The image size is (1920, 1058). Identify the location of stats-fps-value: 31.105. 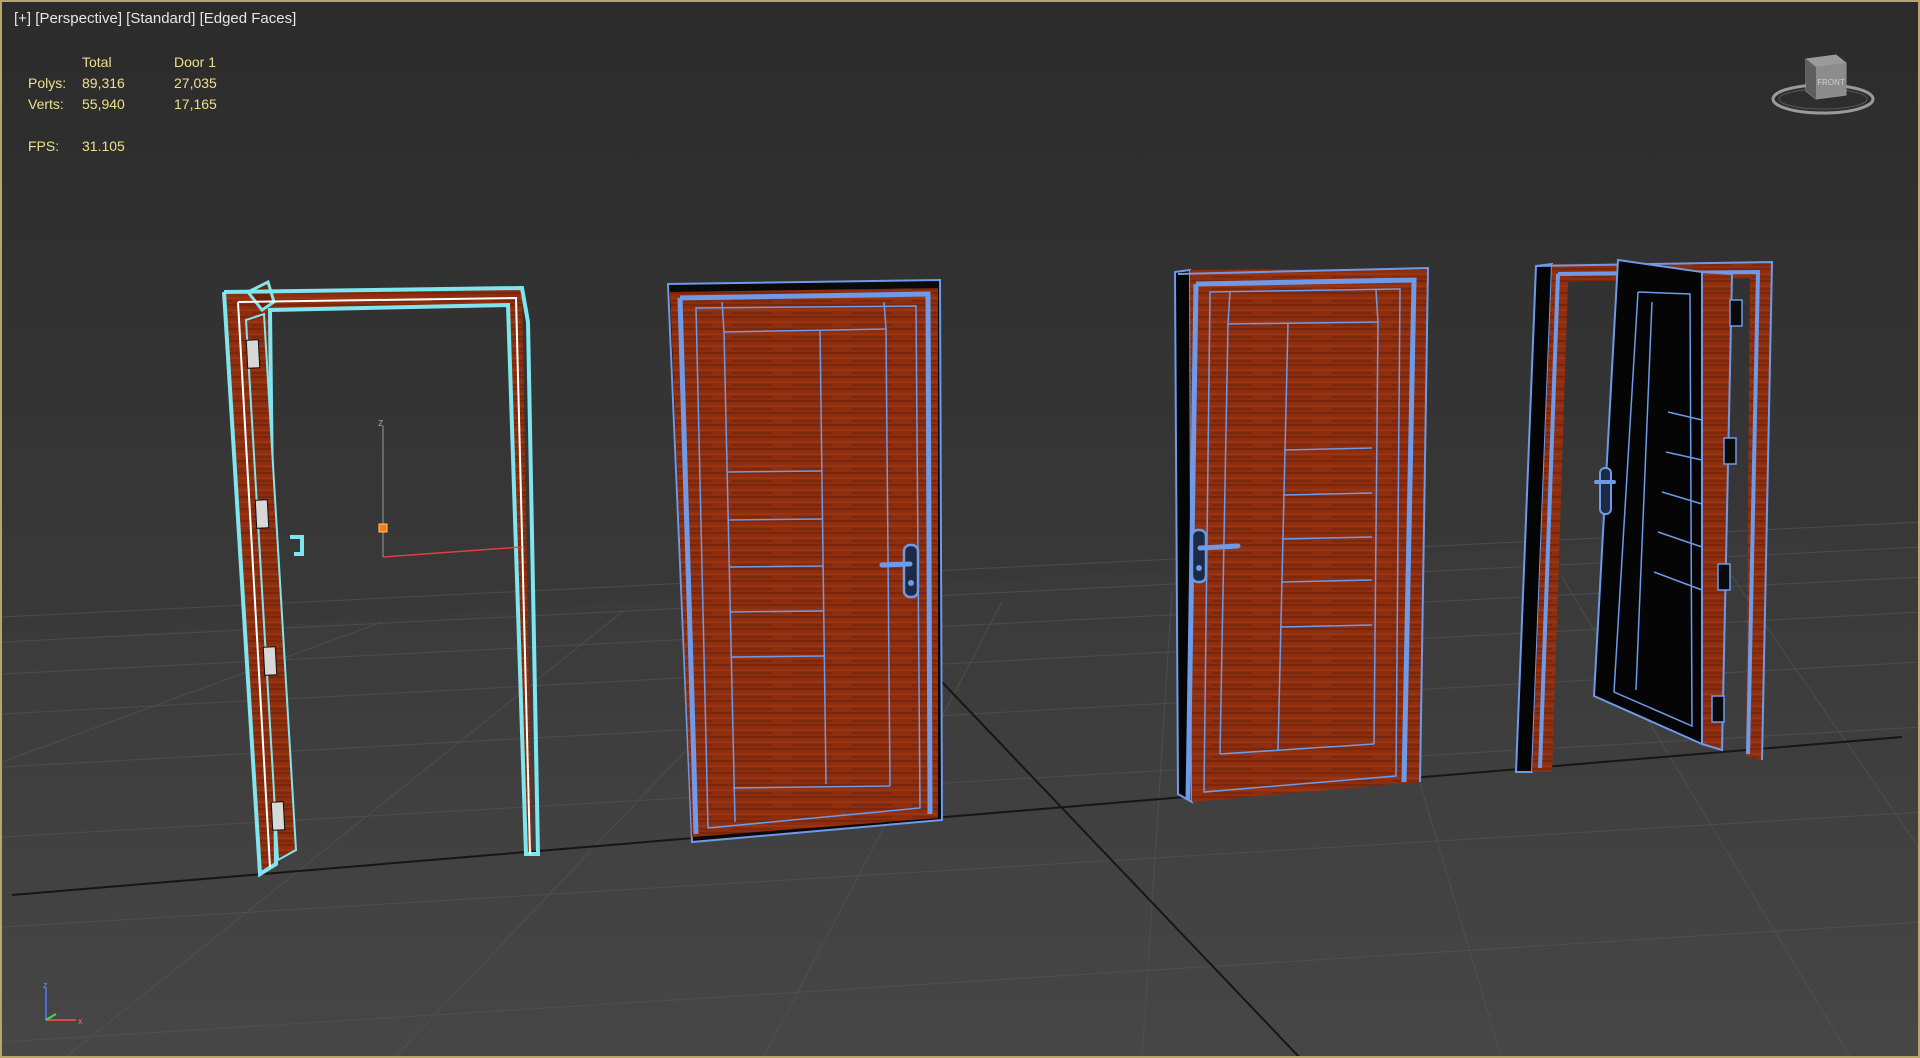
(103, 146).